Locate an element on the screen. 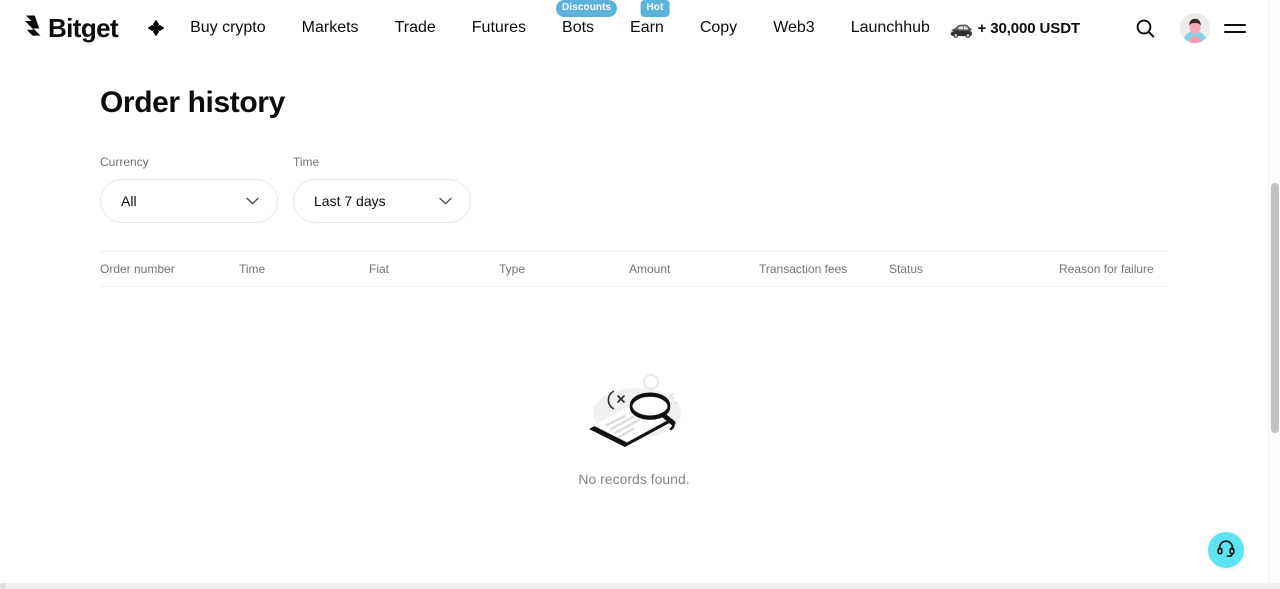 The image size is (1280, 589). nav-item-web3: Web3 is located at coordinates (794, 28).